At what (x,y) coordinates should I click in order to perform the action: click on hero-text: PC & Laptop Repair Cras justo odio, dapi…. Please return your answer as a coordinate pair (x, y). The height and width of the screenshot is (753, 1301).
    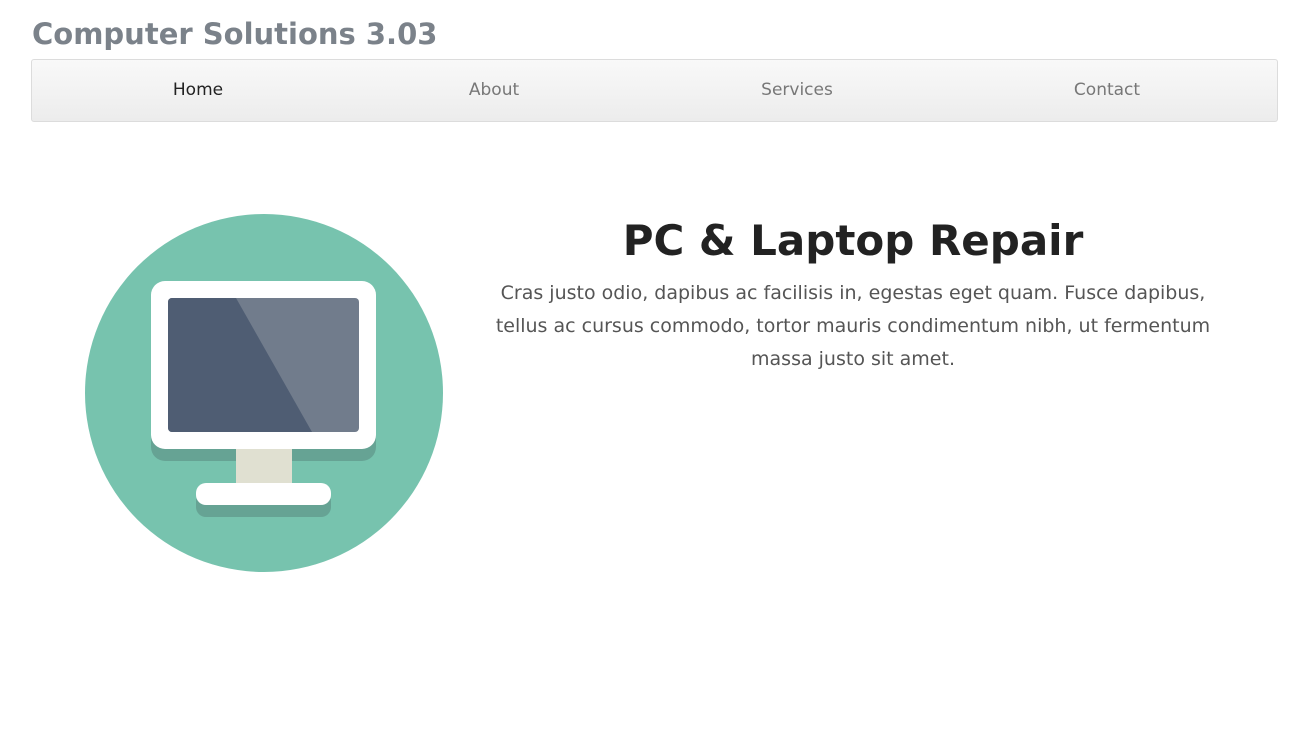
    Looking at the image, I should click on (853, 294).